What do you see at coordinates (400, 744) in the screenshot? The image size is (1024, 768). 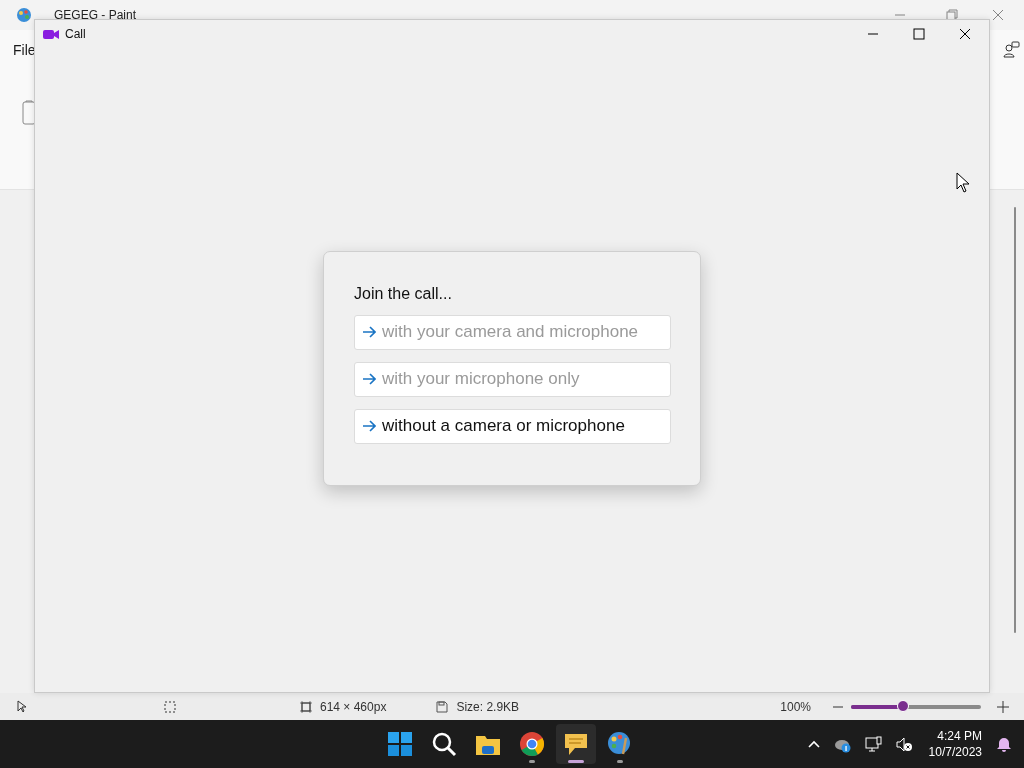 I see `start-icon` at bounding box center [400, 744].